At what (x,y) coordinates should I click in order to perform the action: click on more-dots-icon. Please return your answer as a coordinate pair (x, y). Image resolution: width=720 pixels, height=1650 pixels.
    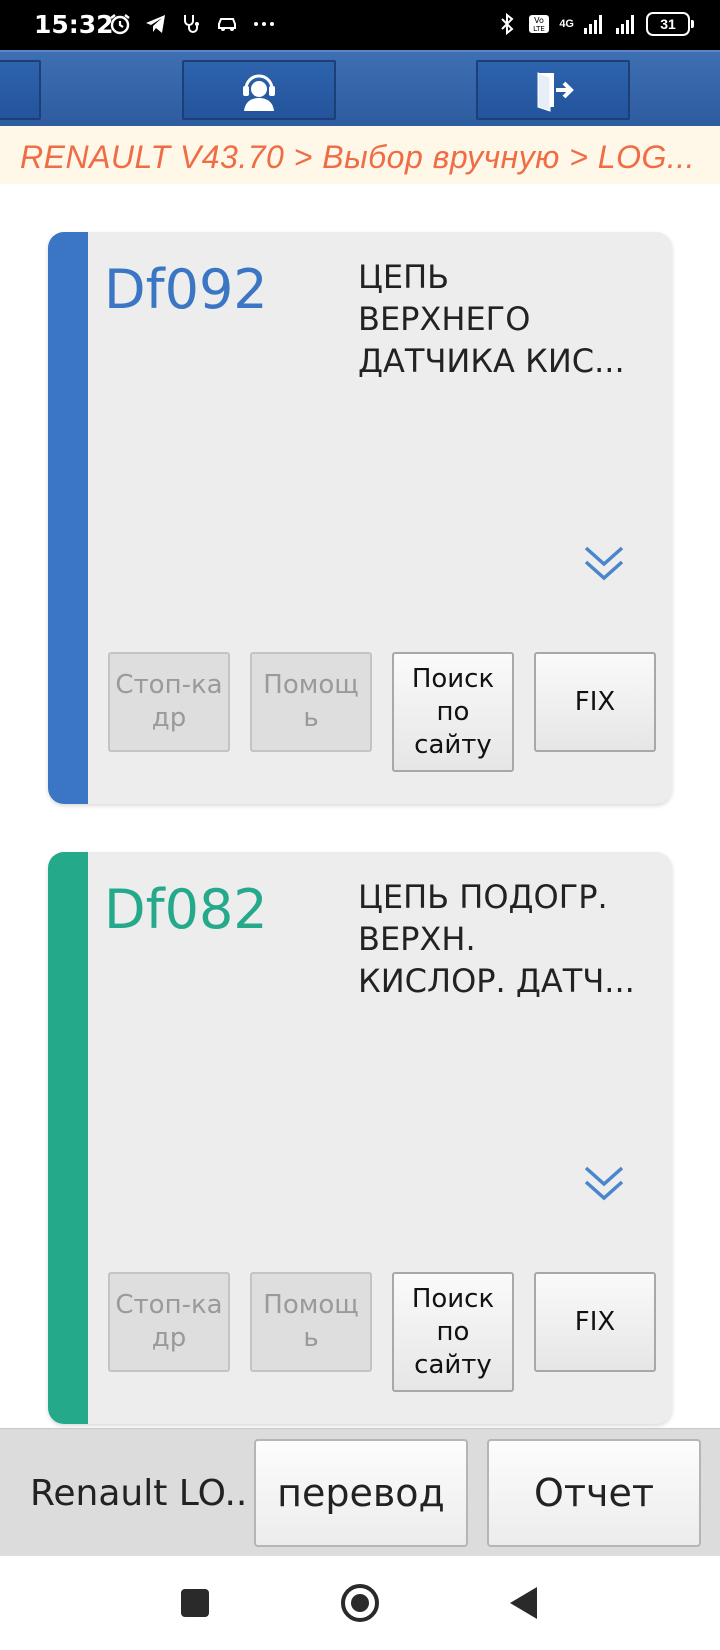
    Looking at the image, I should click on (264, 24).